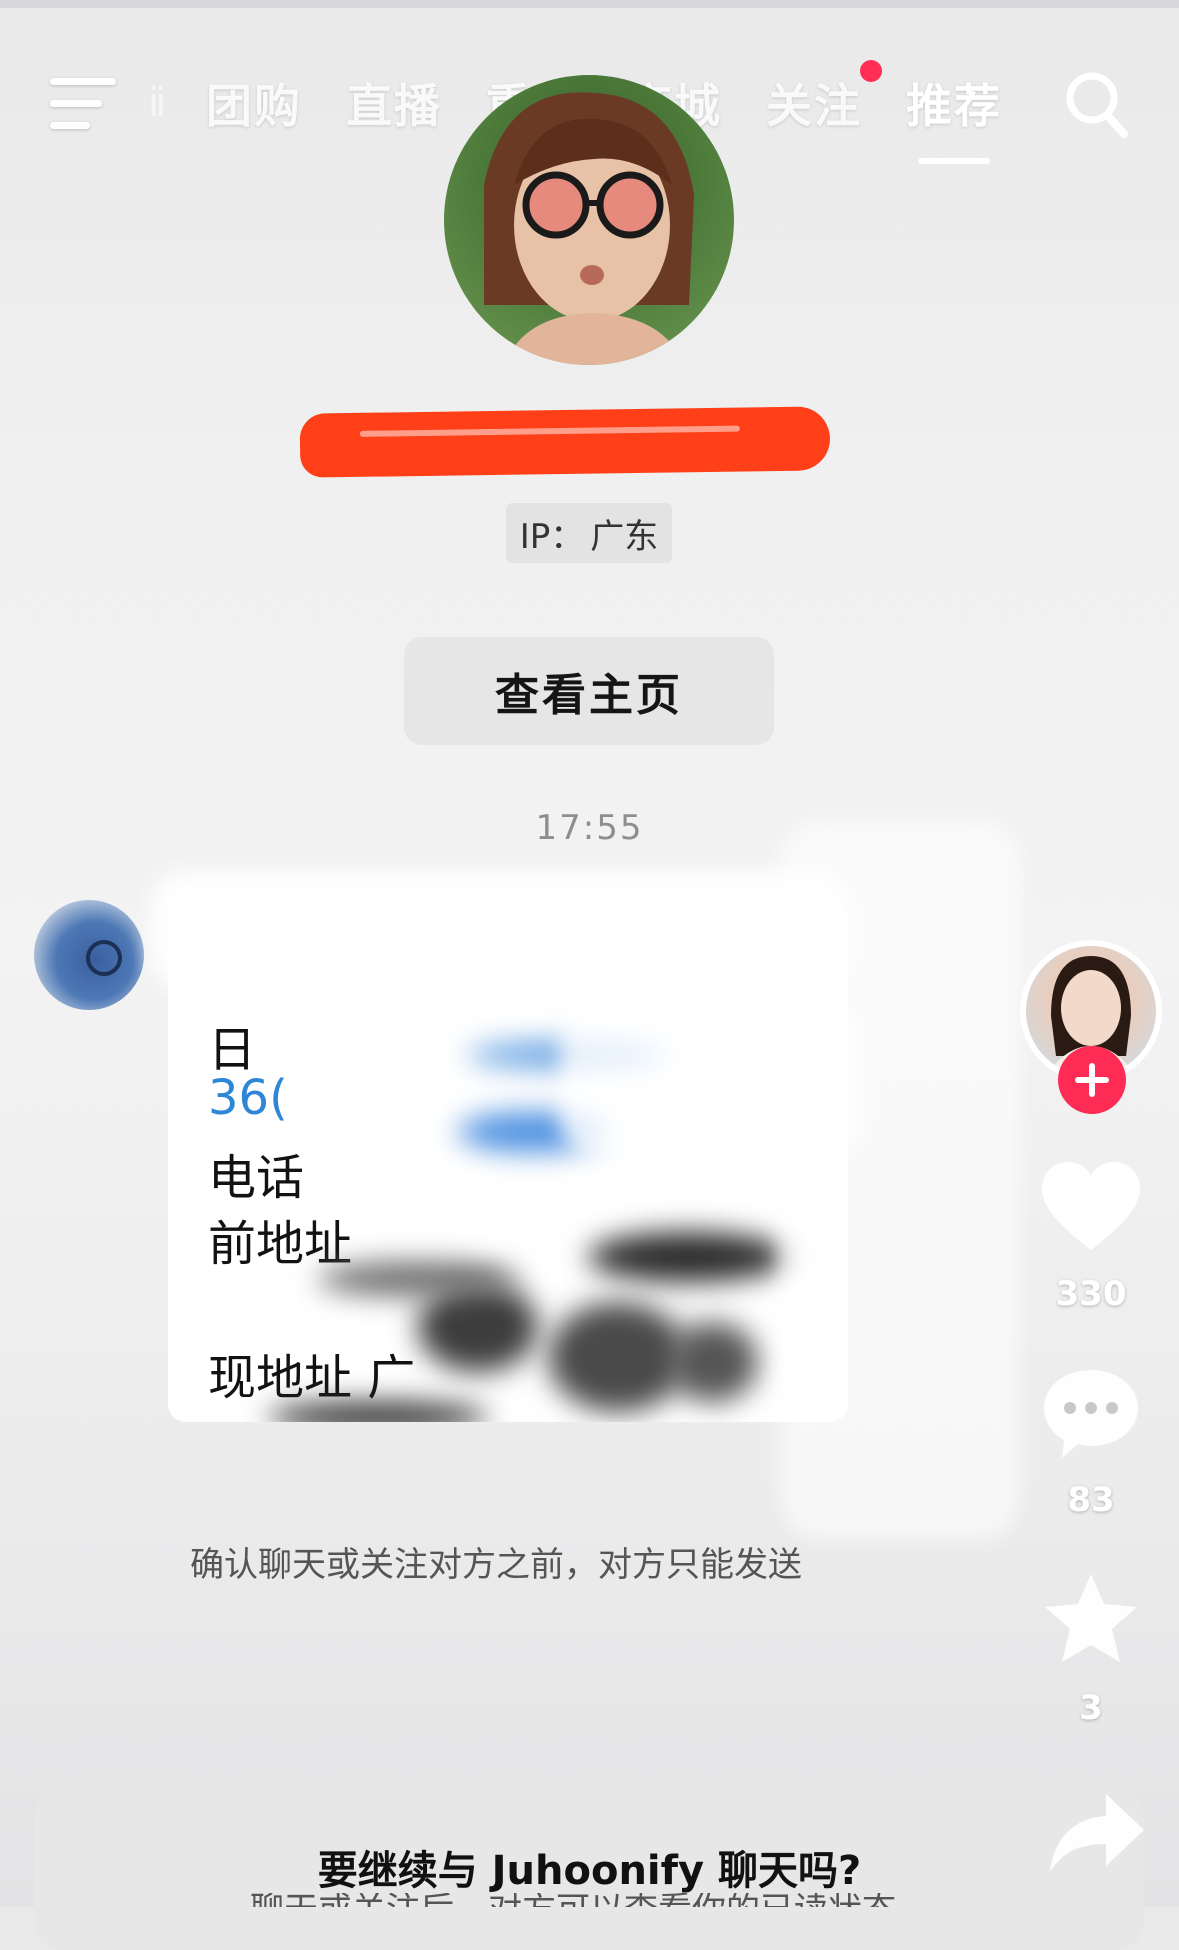  I want to click on message-line: 电话, so click(256, 1178).